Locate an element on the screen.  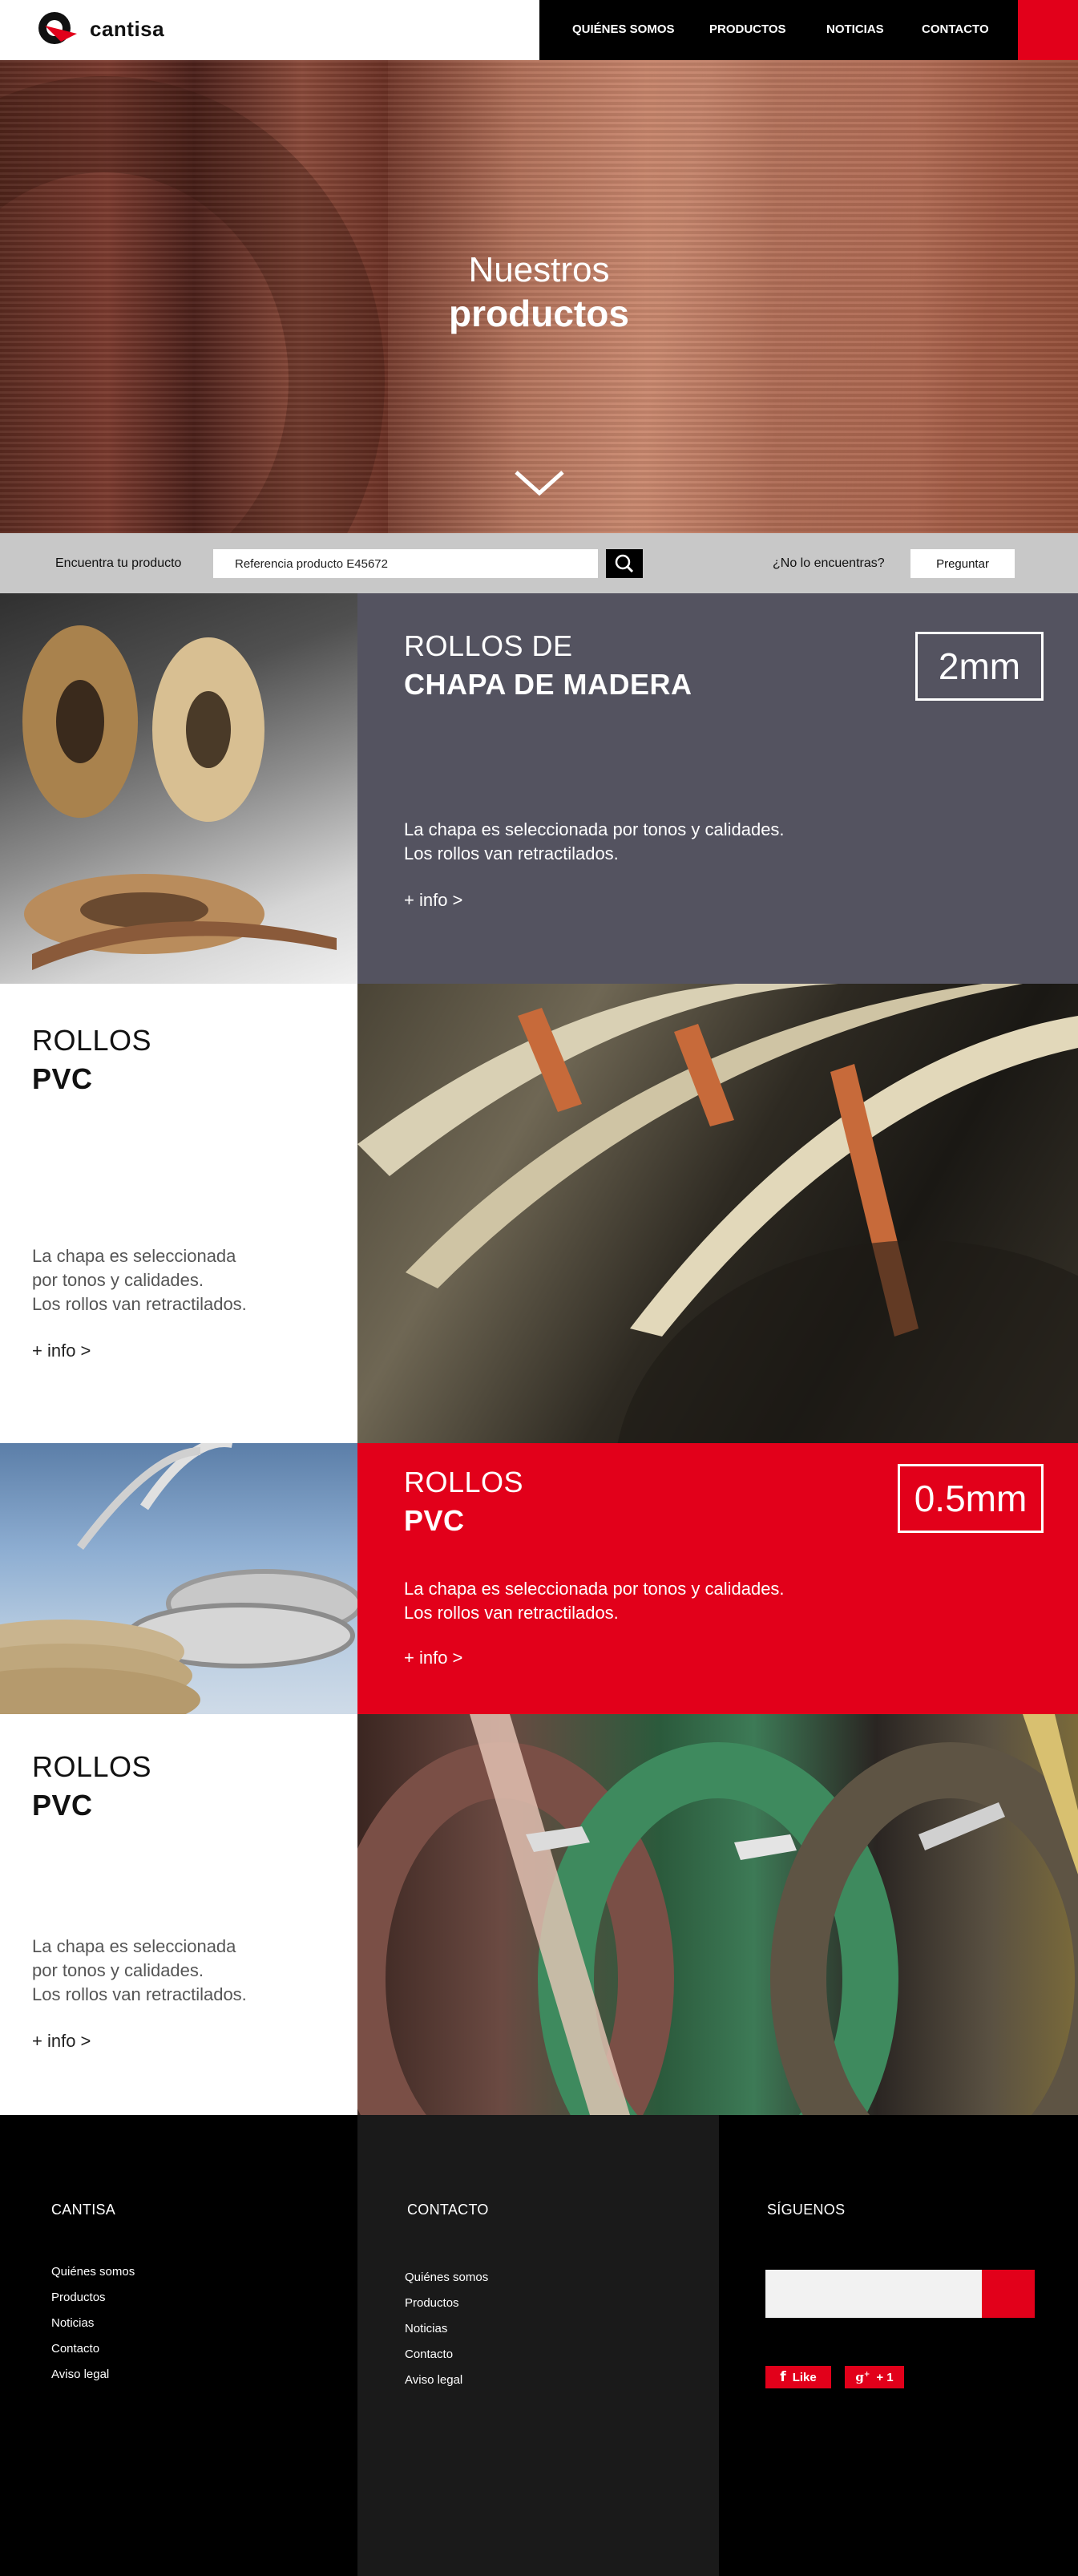
thickness-badge: 2mm is located at coordinates (979, 666).